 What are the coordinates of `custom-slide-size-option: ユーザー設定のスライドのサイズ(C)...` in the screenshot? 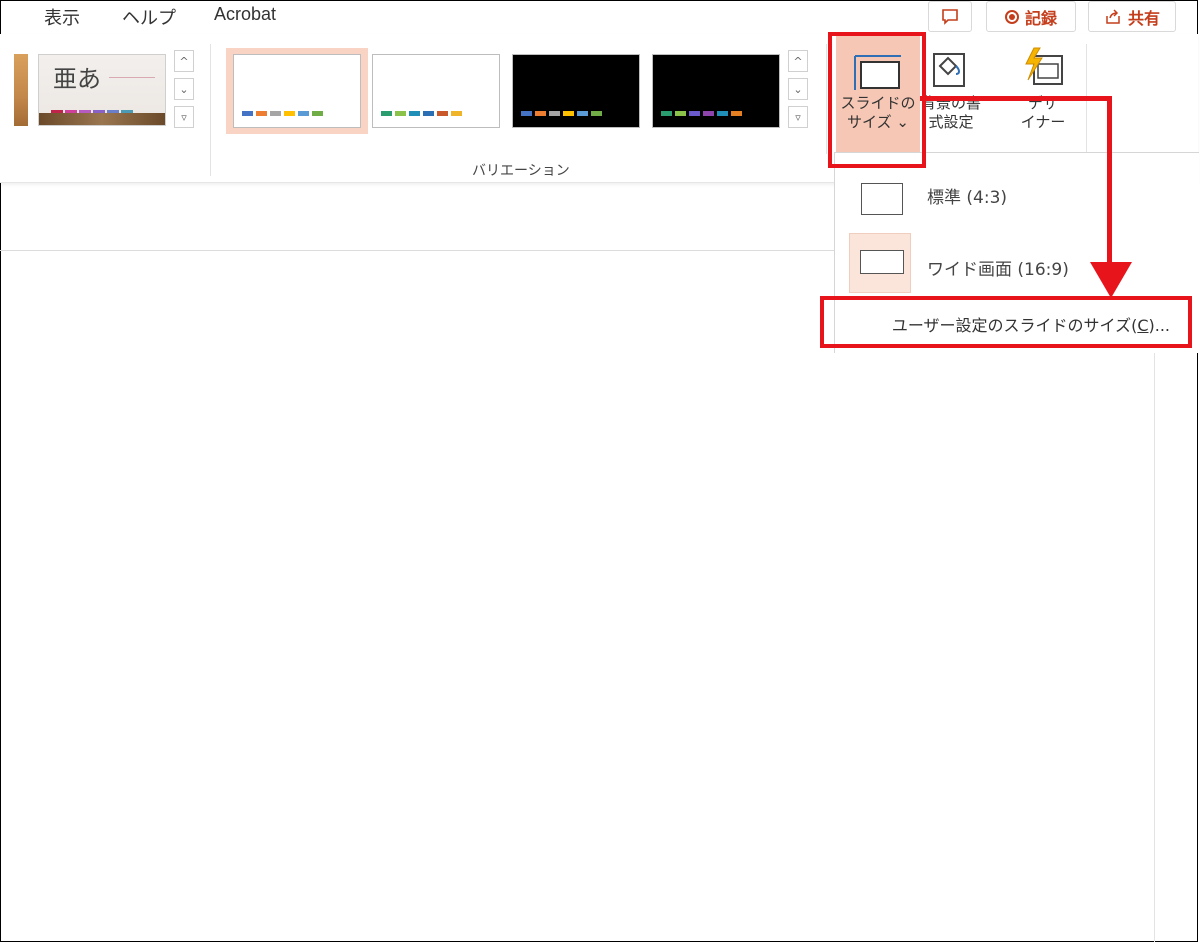 It's located at (1007, 322).